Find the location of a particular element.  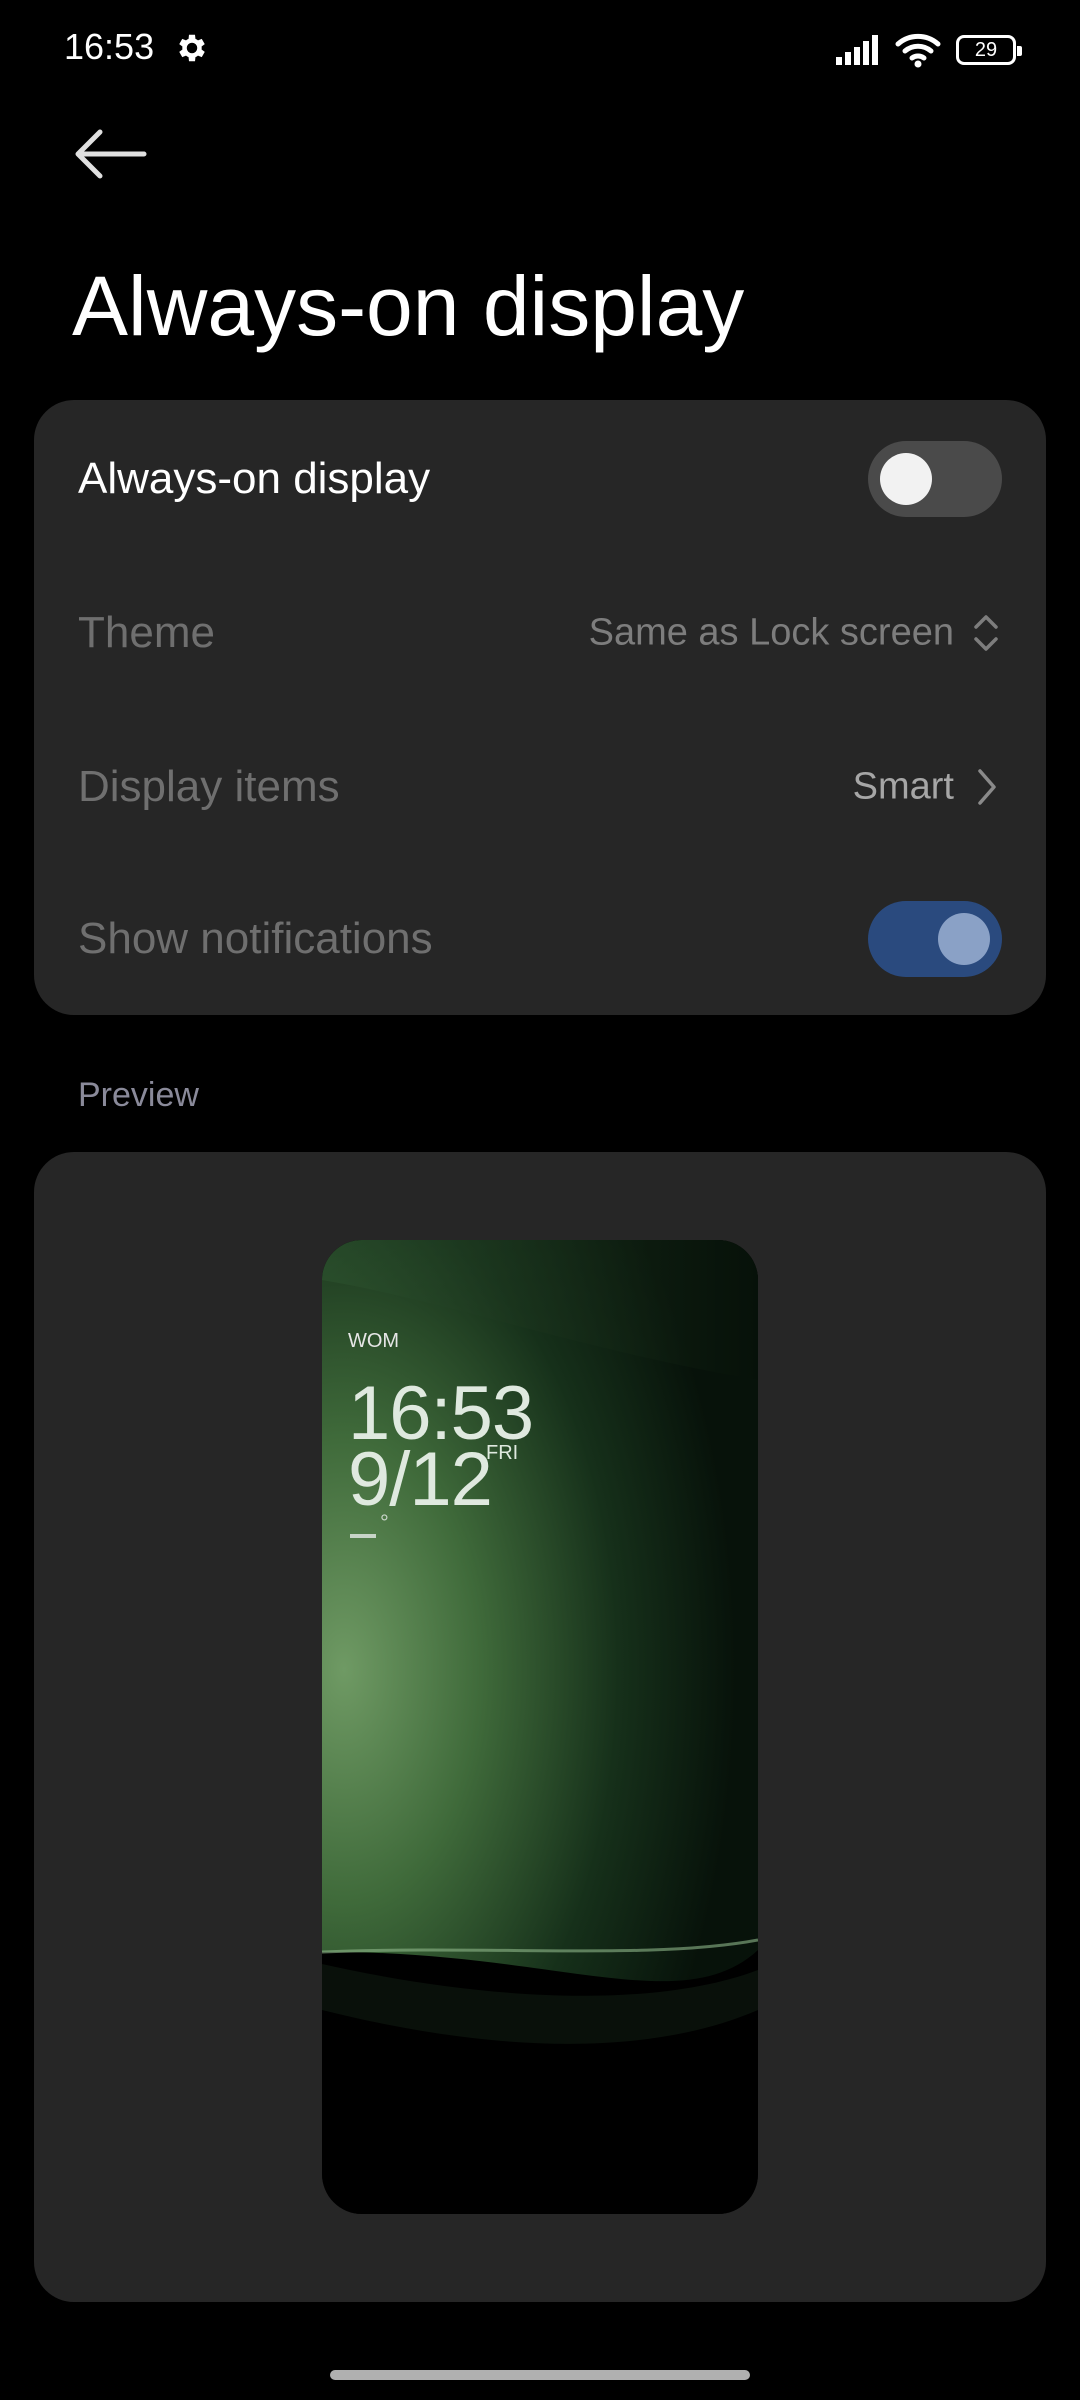

show-notifications-label: Show notifications is located at coordinates (255, 938).